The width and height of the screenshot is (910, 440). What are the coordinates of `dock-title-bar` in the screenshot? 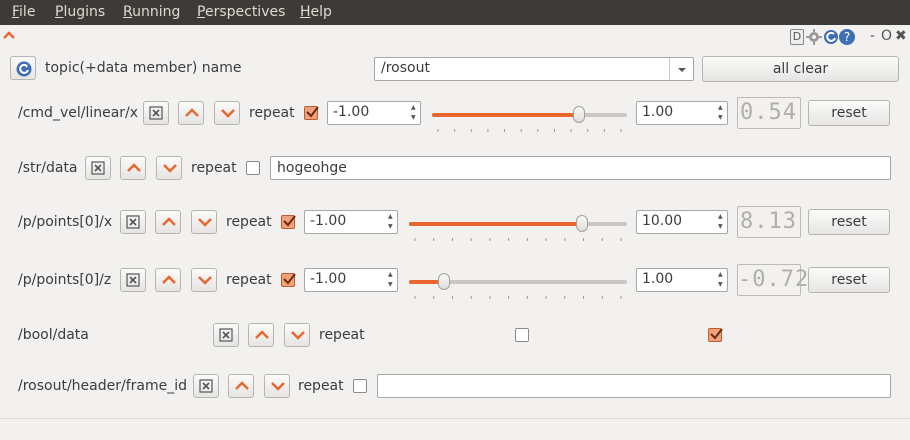 It's located at (455, 37).